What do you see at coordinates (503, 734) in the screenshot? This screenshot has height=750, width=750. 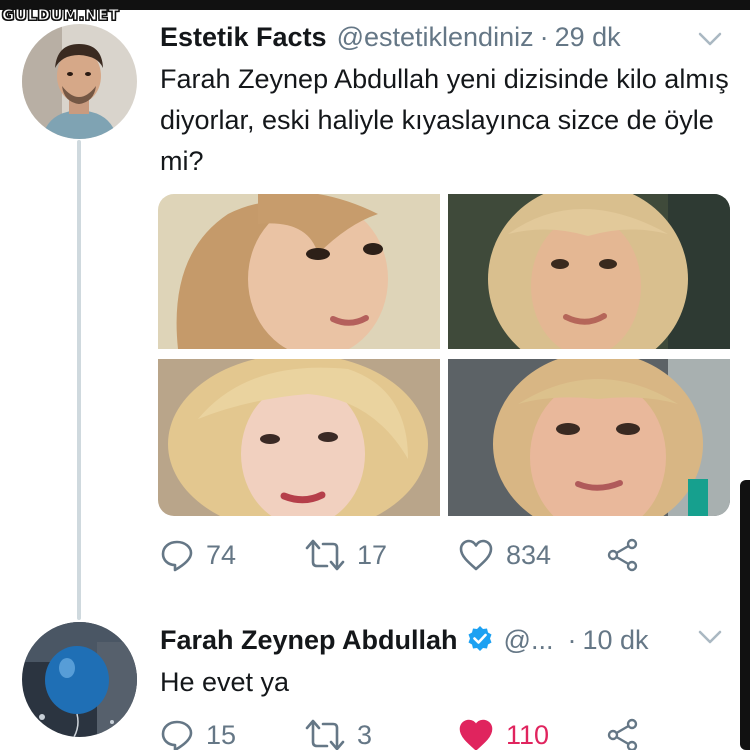 I see `like-button: 110` at bounding box center [503, 734].